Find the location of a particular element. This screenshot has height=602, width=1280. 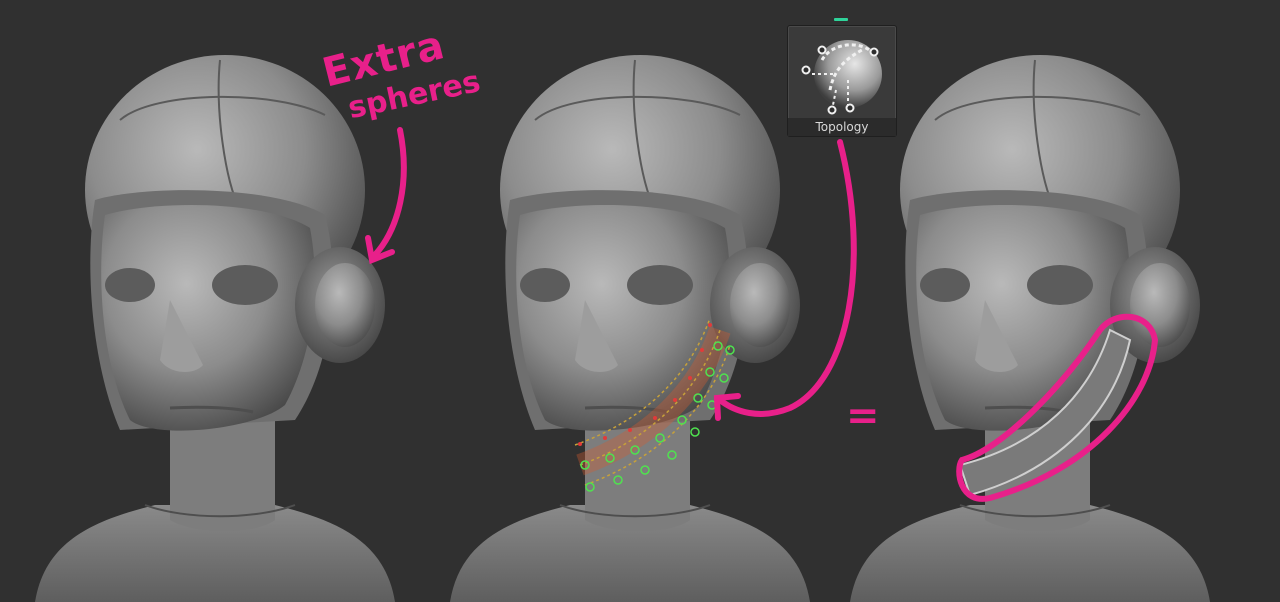

topology-brush-icon is located at coordinates (841, 77).